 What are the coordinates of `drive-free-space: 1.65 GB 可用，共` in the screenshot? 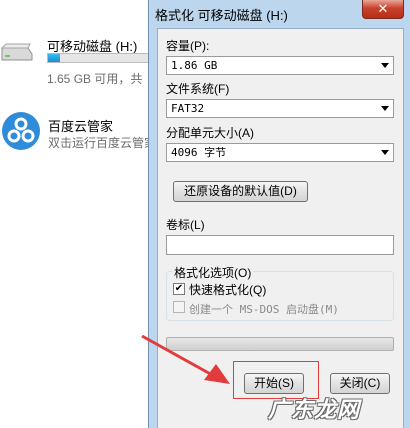 It's located at (95, 79).